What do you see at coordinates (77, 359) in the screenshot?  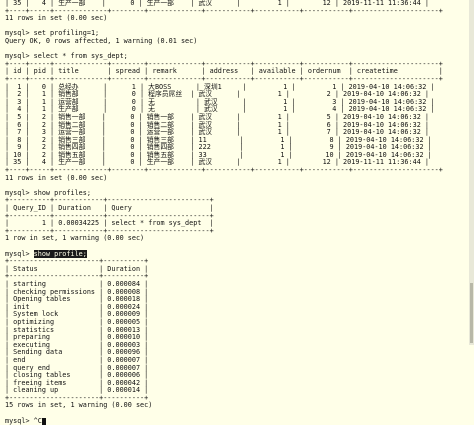 I see `table-row: | end | 0.000007 |` at bounding box center [77, 359].